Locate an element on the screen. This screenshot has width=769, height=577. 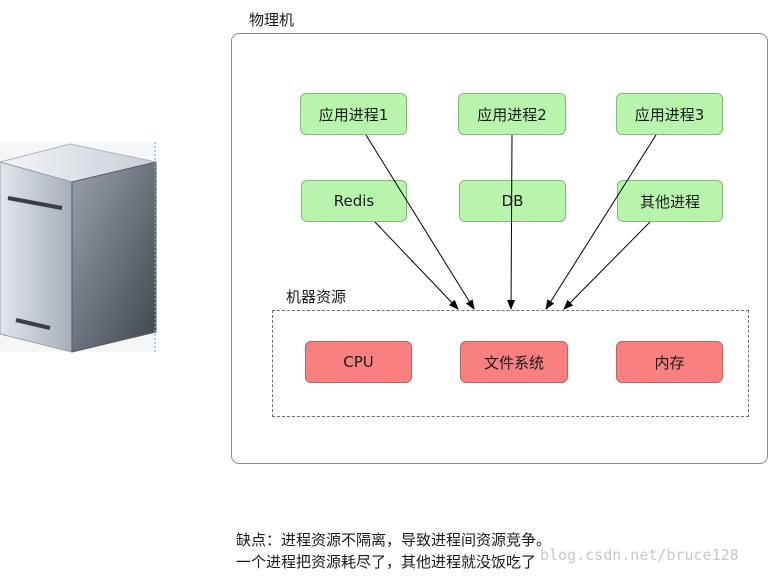
connector-arrows is located at coordinates (511, 222).